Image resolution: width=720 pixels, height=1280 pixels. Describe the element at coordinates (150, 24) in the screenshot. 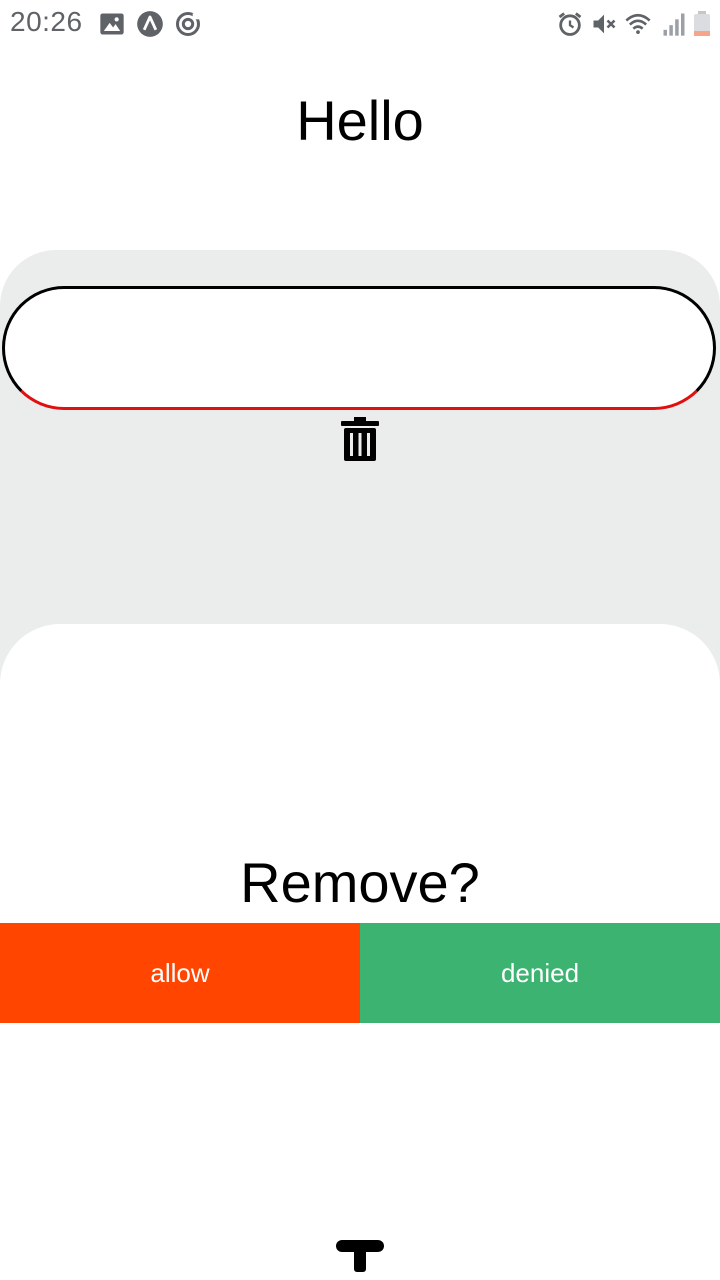

I see `app-a-icon` at that location.